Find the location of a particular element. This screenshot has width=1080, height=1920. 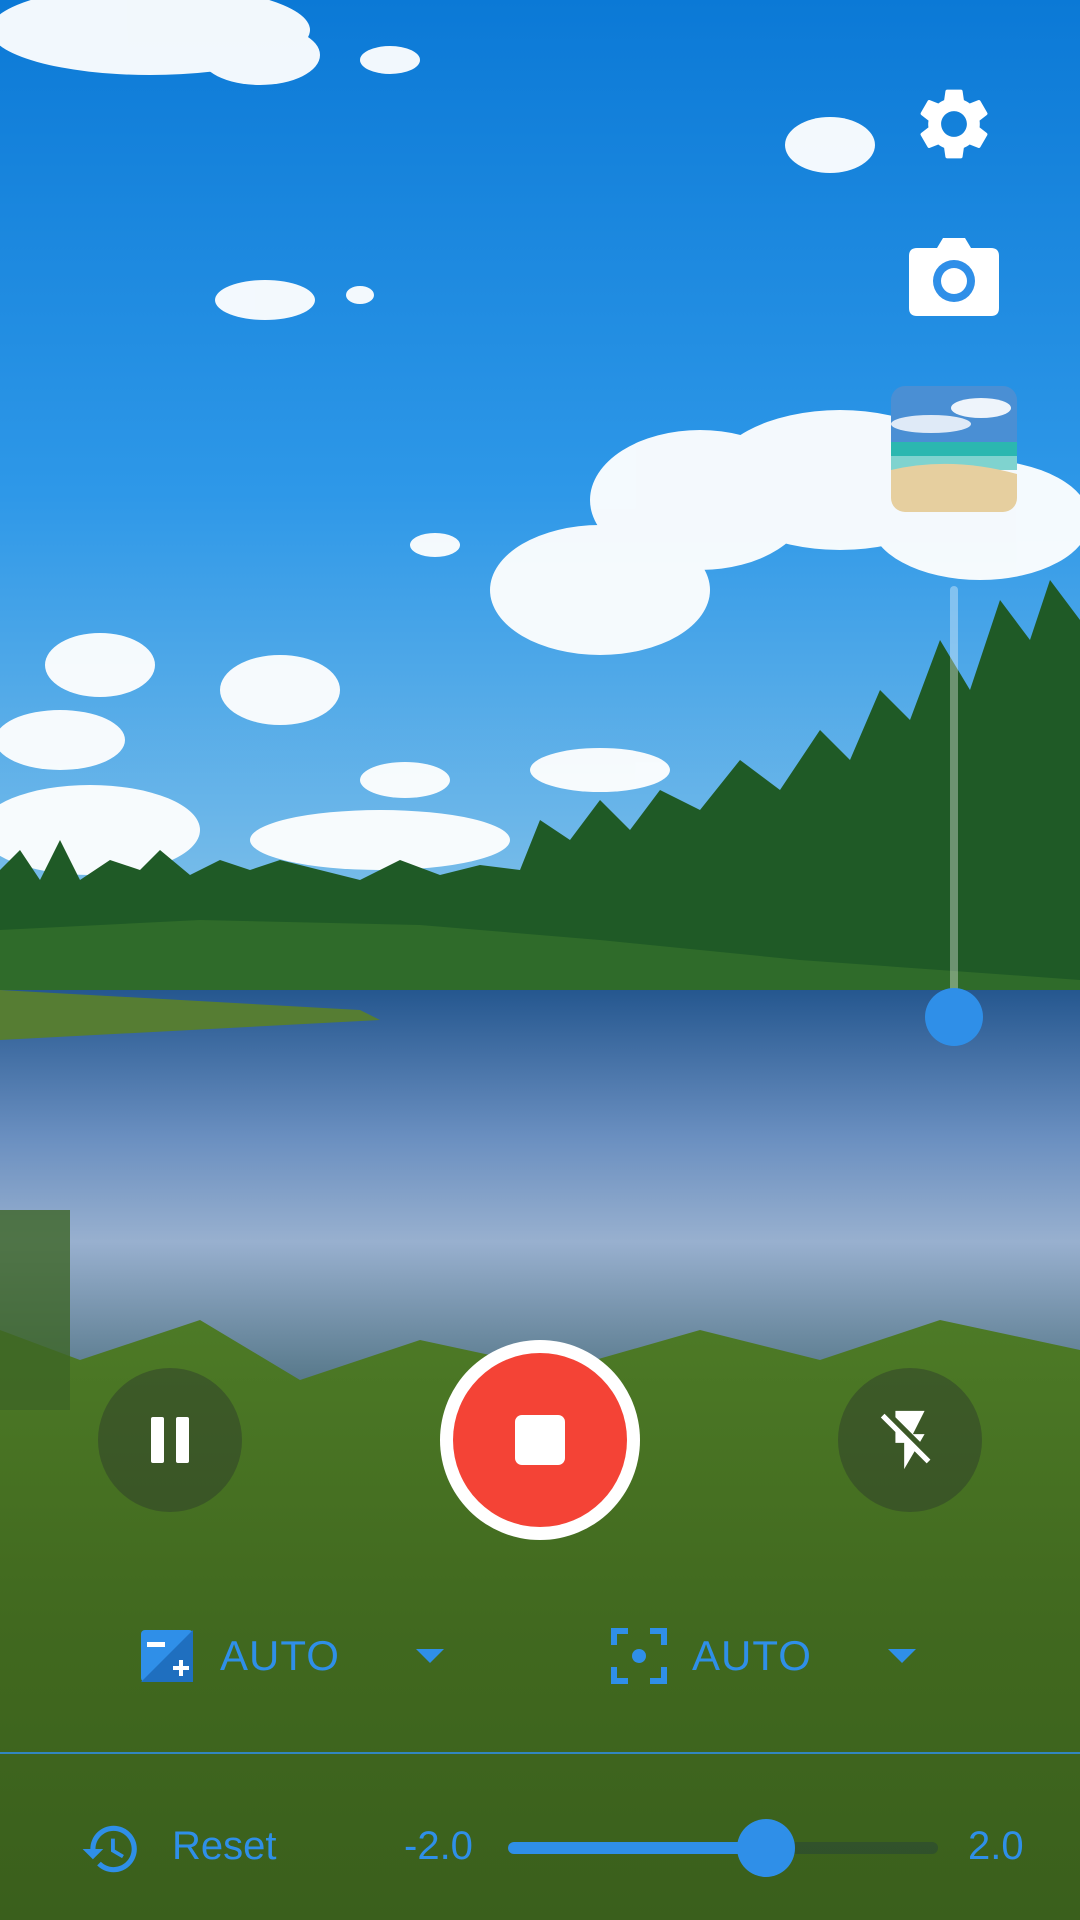

take-photo-button is located at coordinates (954, 276).